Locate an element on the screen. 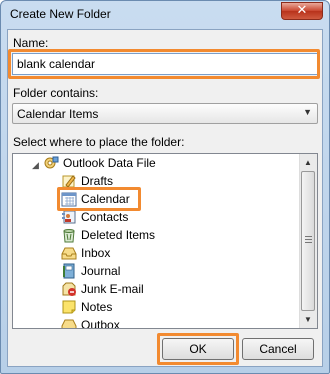 The image size is (330, 374). close-icon: ✕ is located at coordinates (302, 10).